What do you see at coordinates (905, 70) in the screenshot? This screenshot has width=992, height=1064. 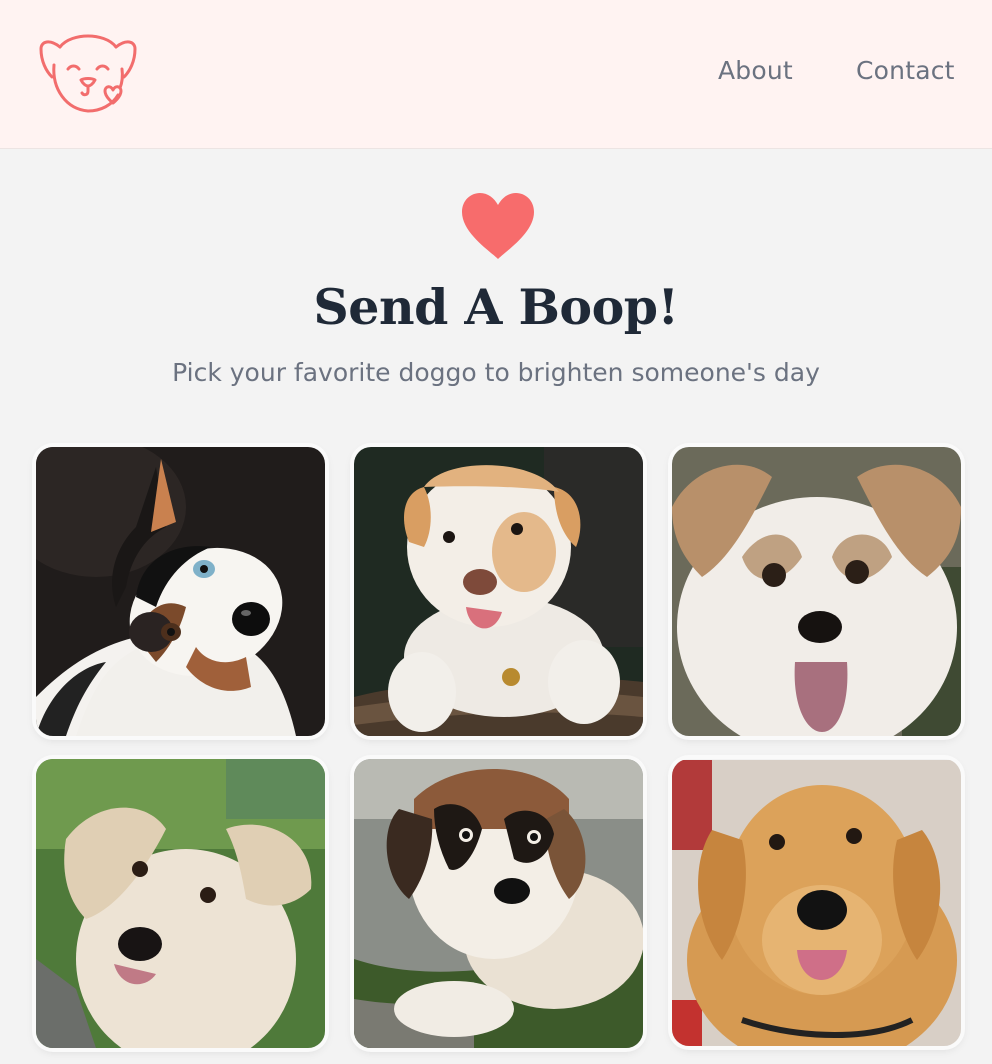 I see `nav-contact-link: Contact` at bounding box center [905, 70].